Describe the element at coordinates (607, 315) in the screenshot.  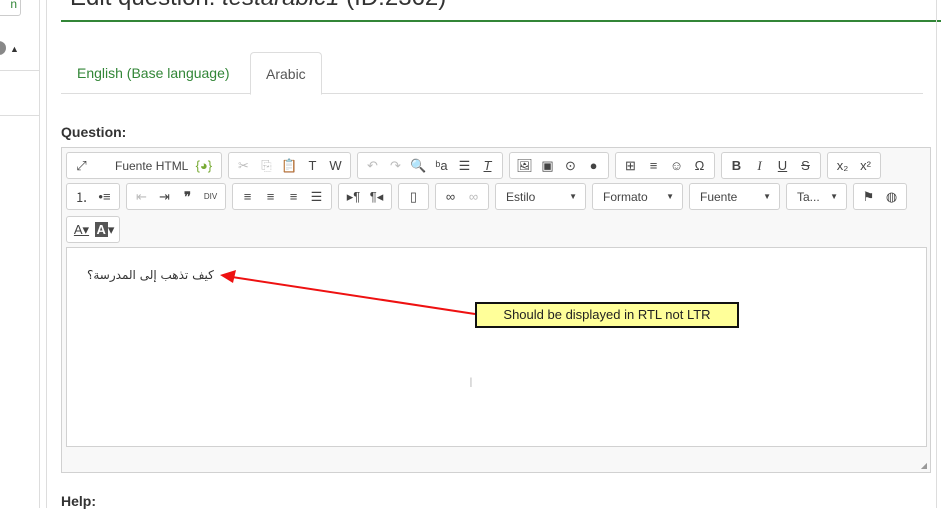
I see `annotation-note: Should be displayed in RTL not LTR` at that location.